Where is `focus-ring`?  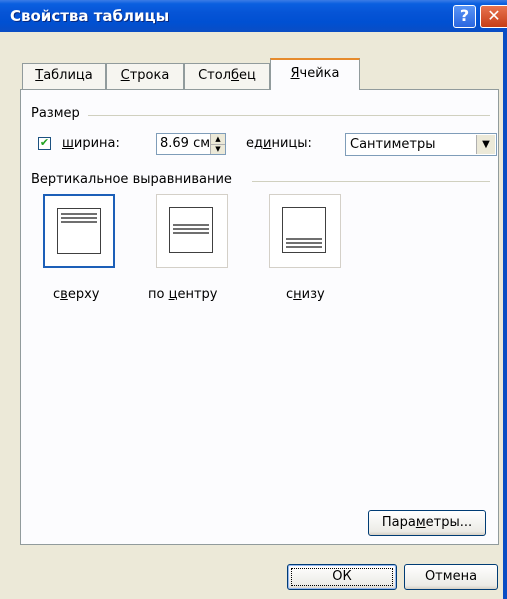 focus-ring is located at coordinates (342, 577).